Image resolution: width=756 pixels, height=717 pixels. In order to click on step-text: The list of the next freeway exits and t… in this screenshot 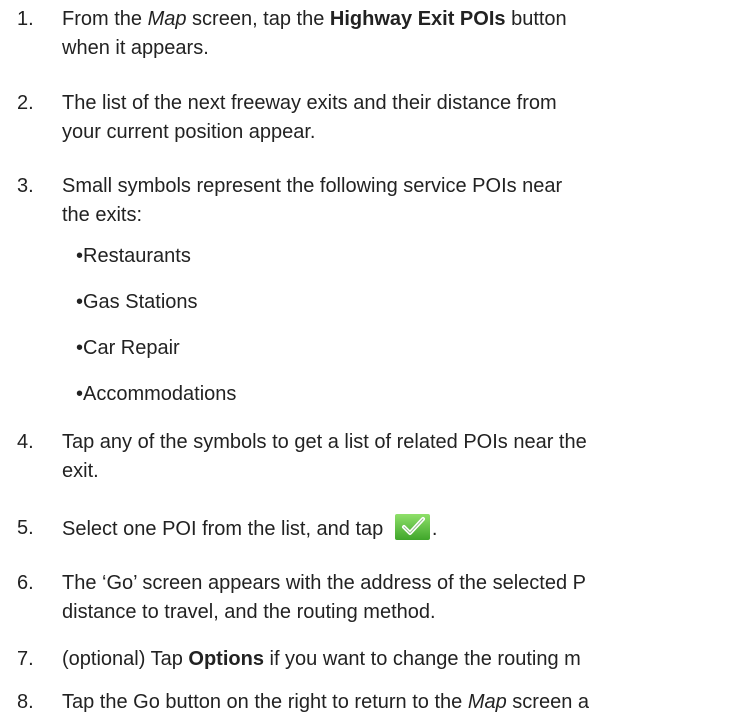, I will do `click(309, 118)`.